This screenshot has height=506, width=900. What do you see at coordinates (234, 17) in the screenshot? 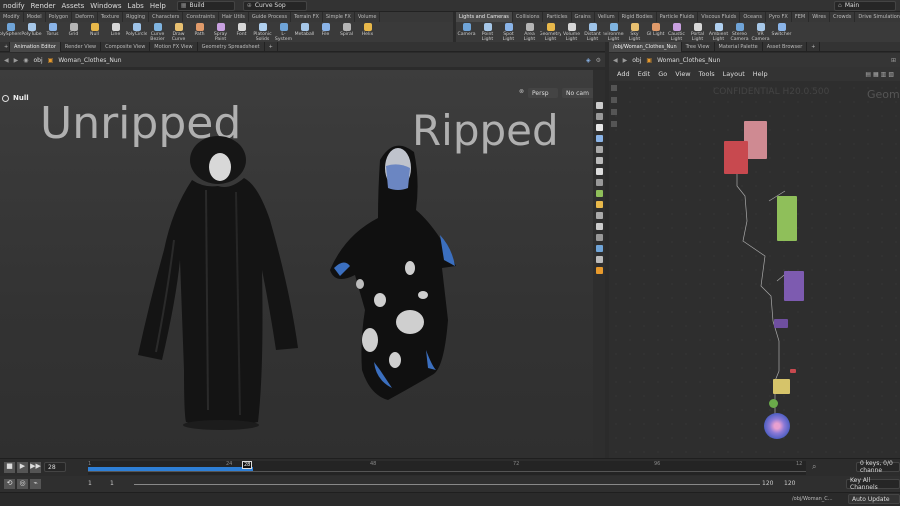
I see `shelf-tab-left-8: Hair Utils` at bounding box center [234, 17].